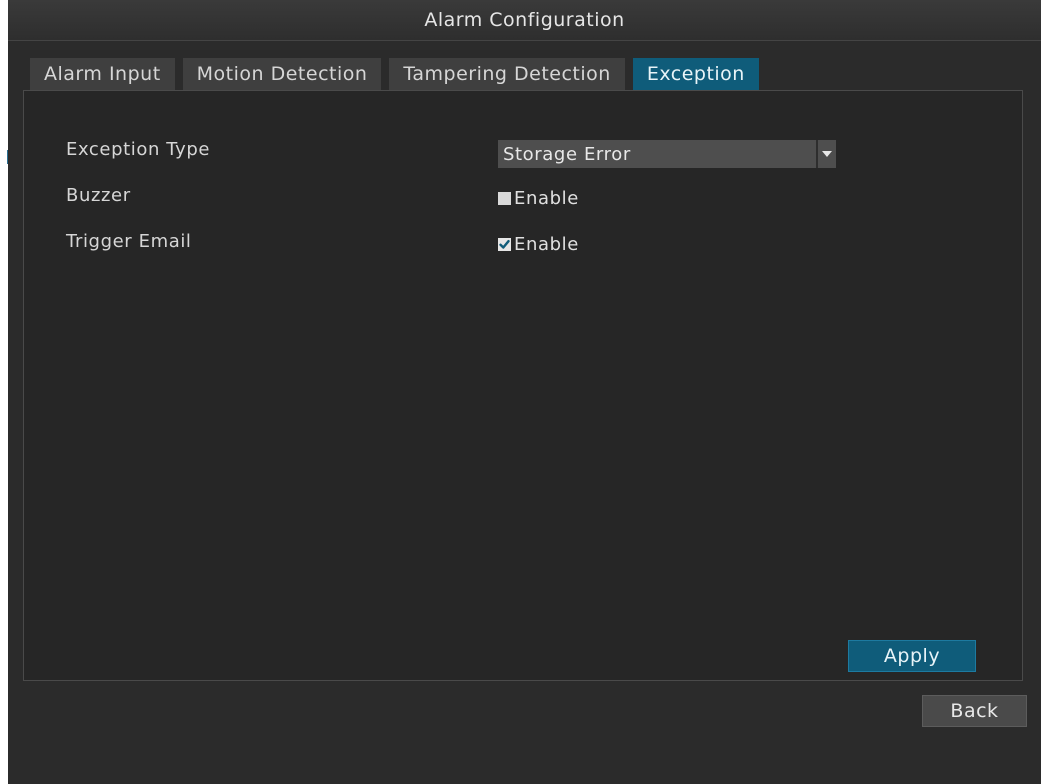  I want to click on trigger-email-label: Trigger Email, so click(129, 241).